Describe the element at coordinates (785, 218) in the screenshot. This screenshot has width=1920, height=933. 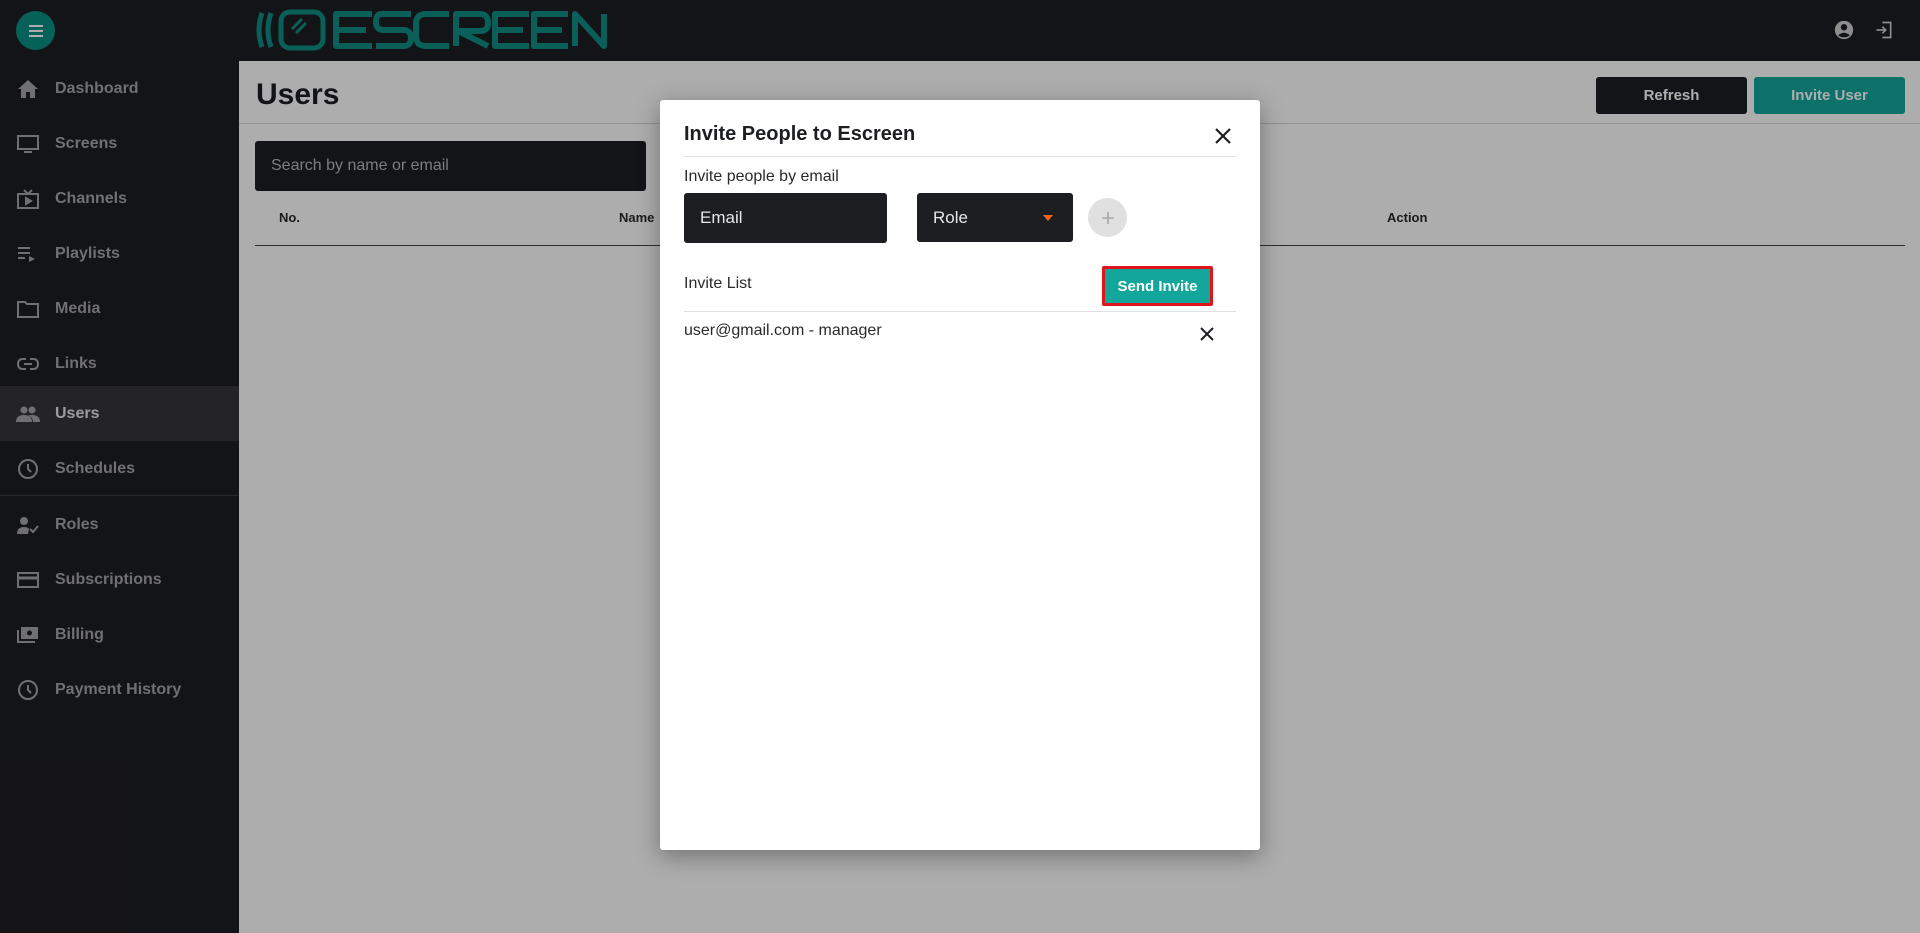
I see `email-field` at that location.